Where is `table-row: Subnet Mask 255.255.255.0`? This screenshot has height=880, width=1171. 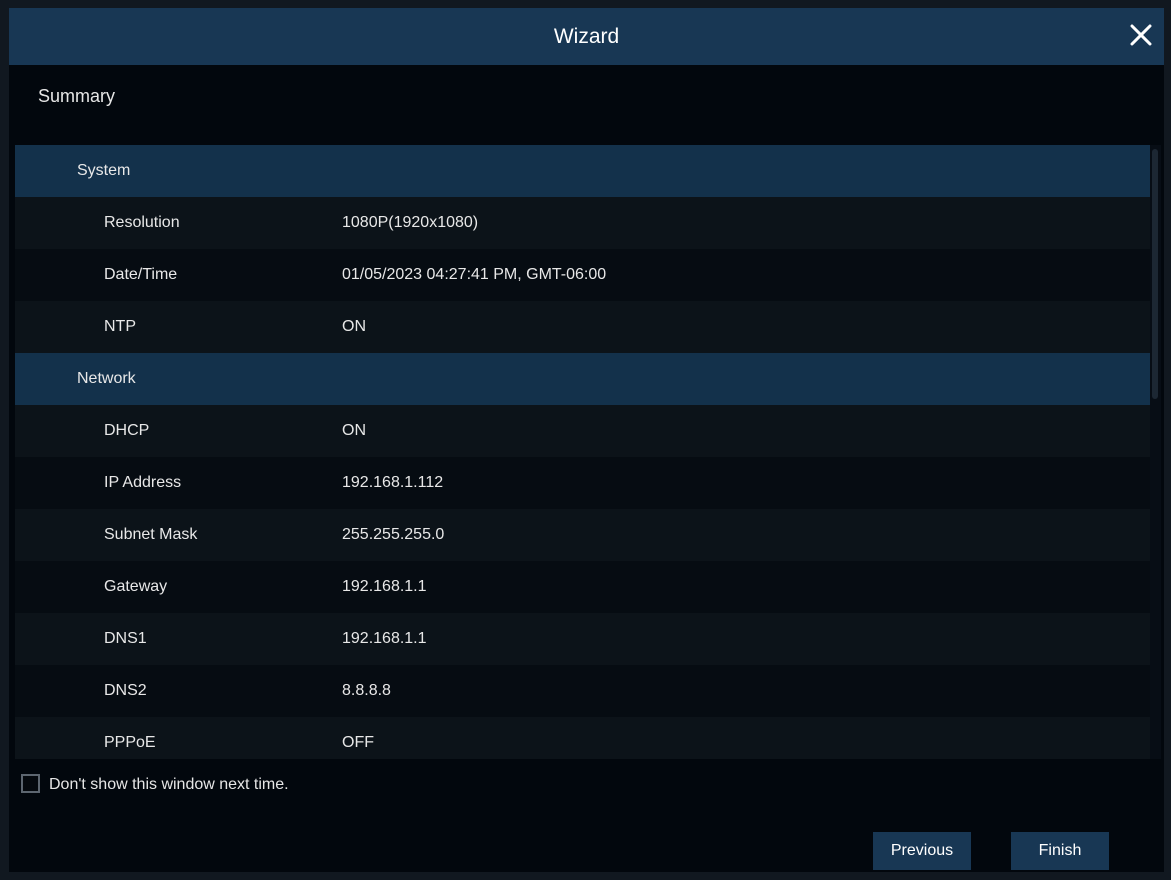 table-row: Subnet Mask 255.255.255.0 is located at coordinates (582, 535).